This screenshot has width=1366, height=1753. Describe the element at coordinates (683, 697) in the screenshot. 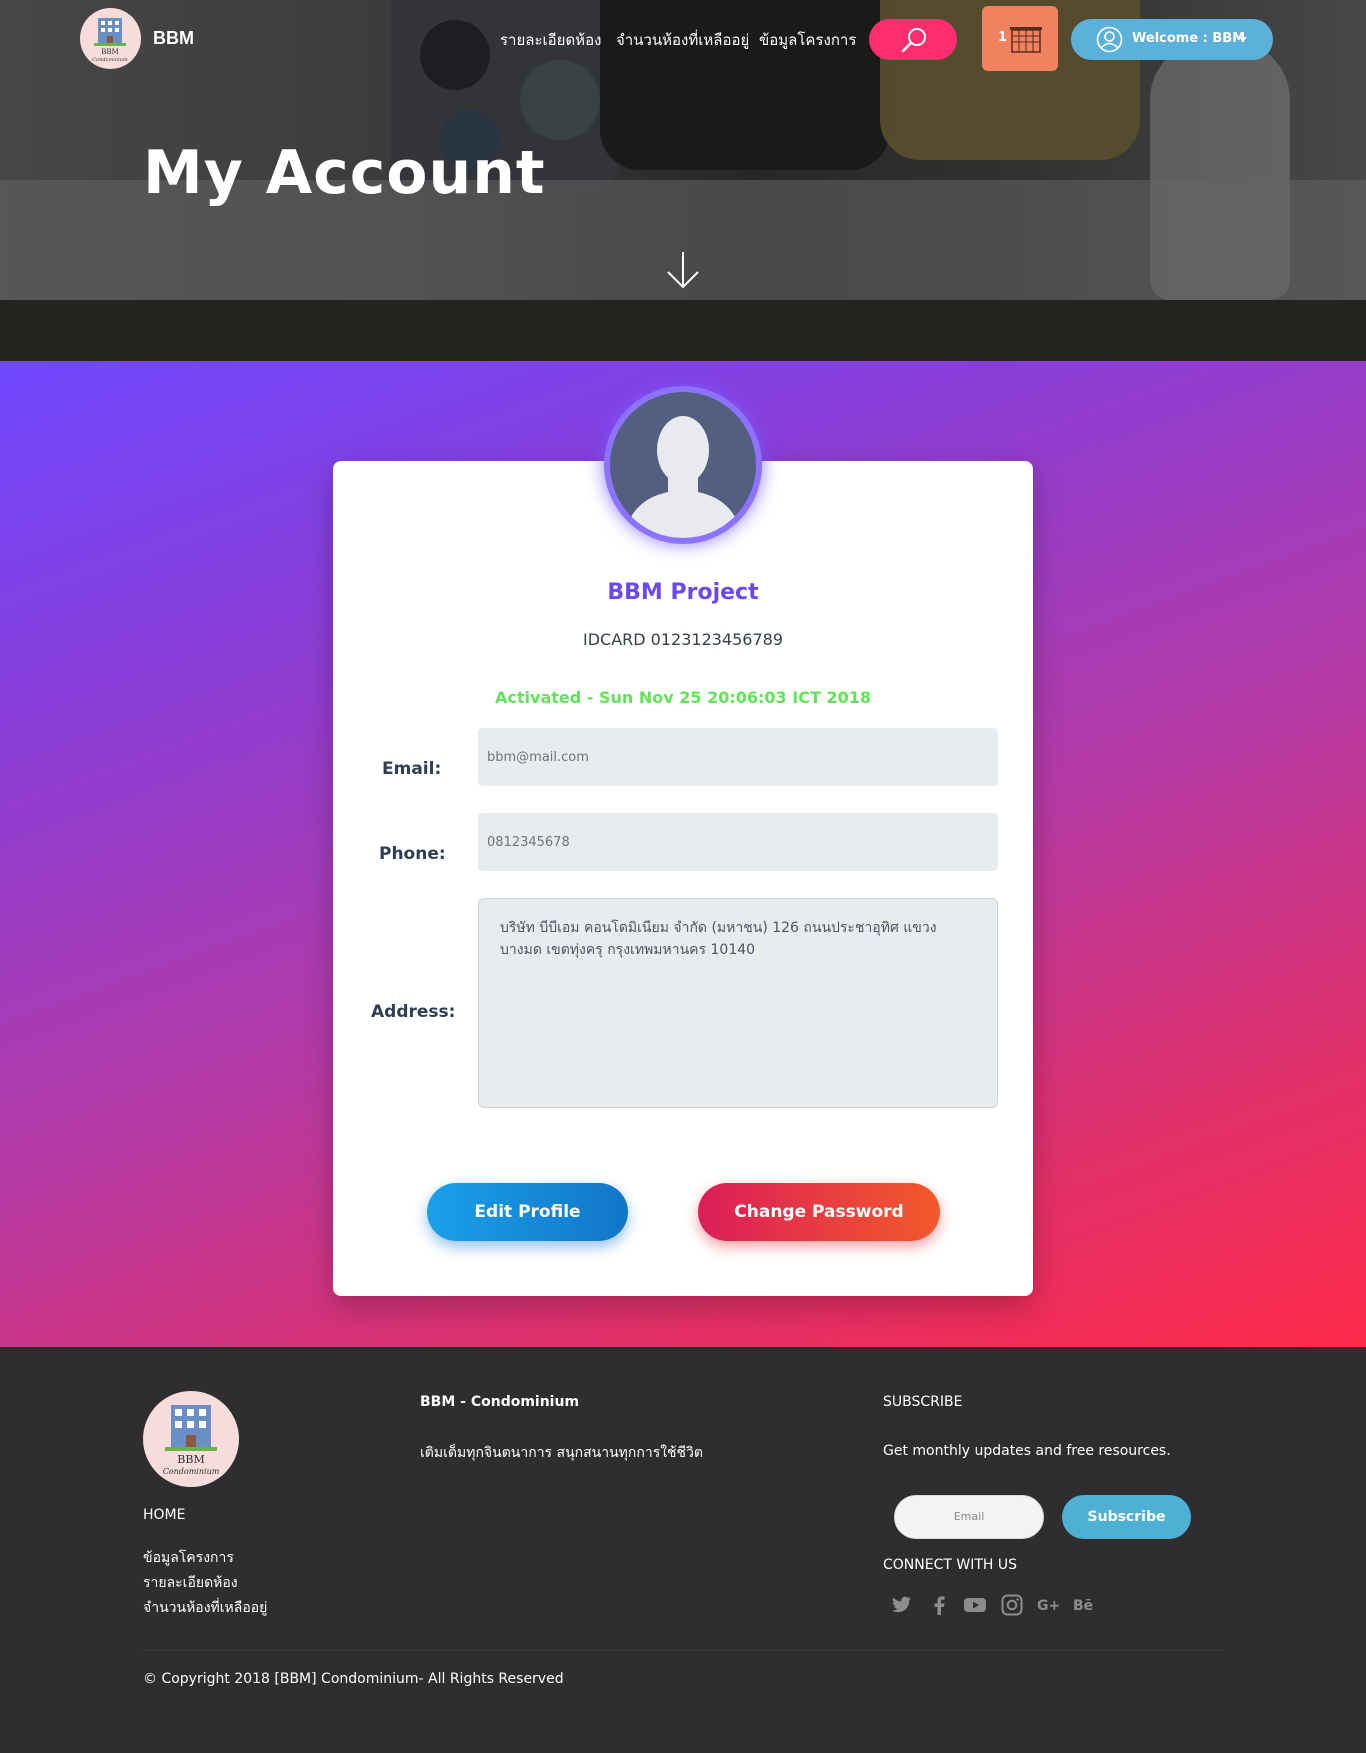

I see `activation-status: Activated - Sun Nov 25 20:06:03 ICT 2018` at that location.